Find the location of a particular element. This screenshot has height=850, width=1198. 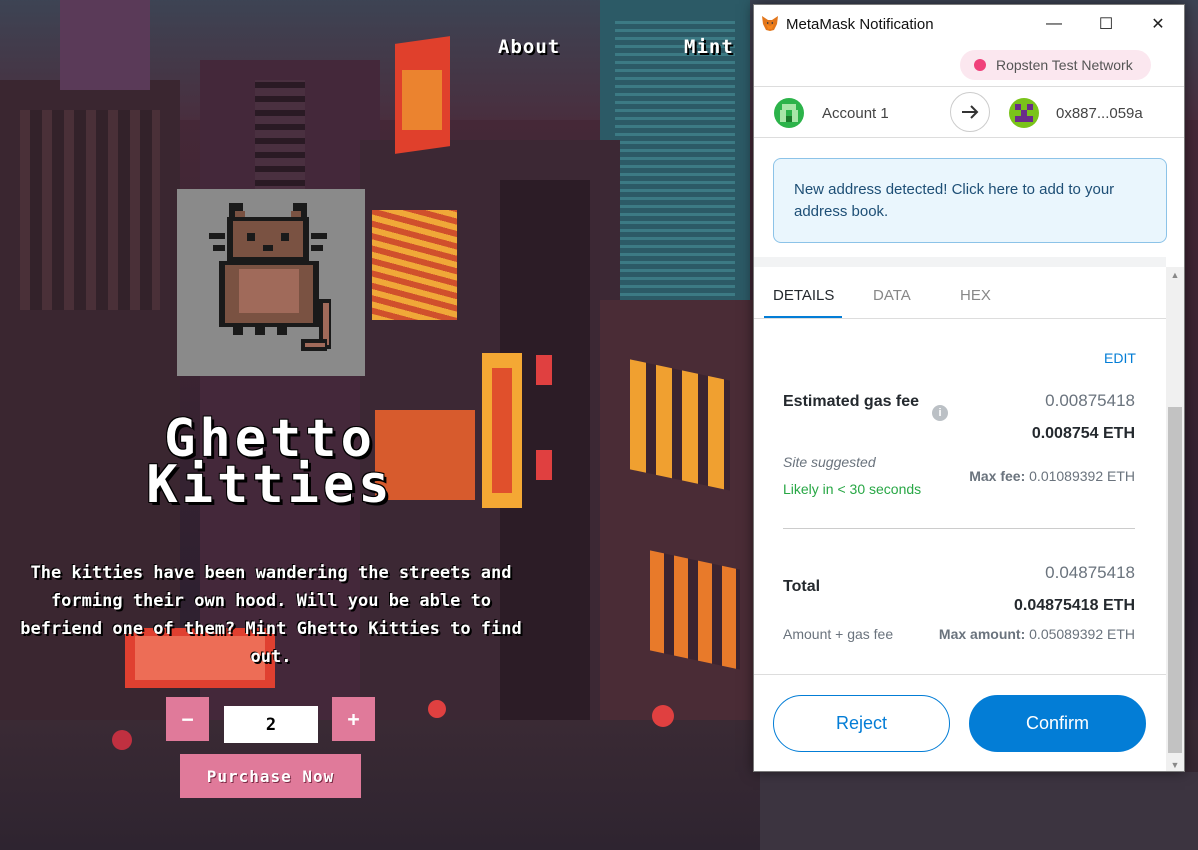

network-selector: Ropsten Test Network is located at coordinates (1055, 65).